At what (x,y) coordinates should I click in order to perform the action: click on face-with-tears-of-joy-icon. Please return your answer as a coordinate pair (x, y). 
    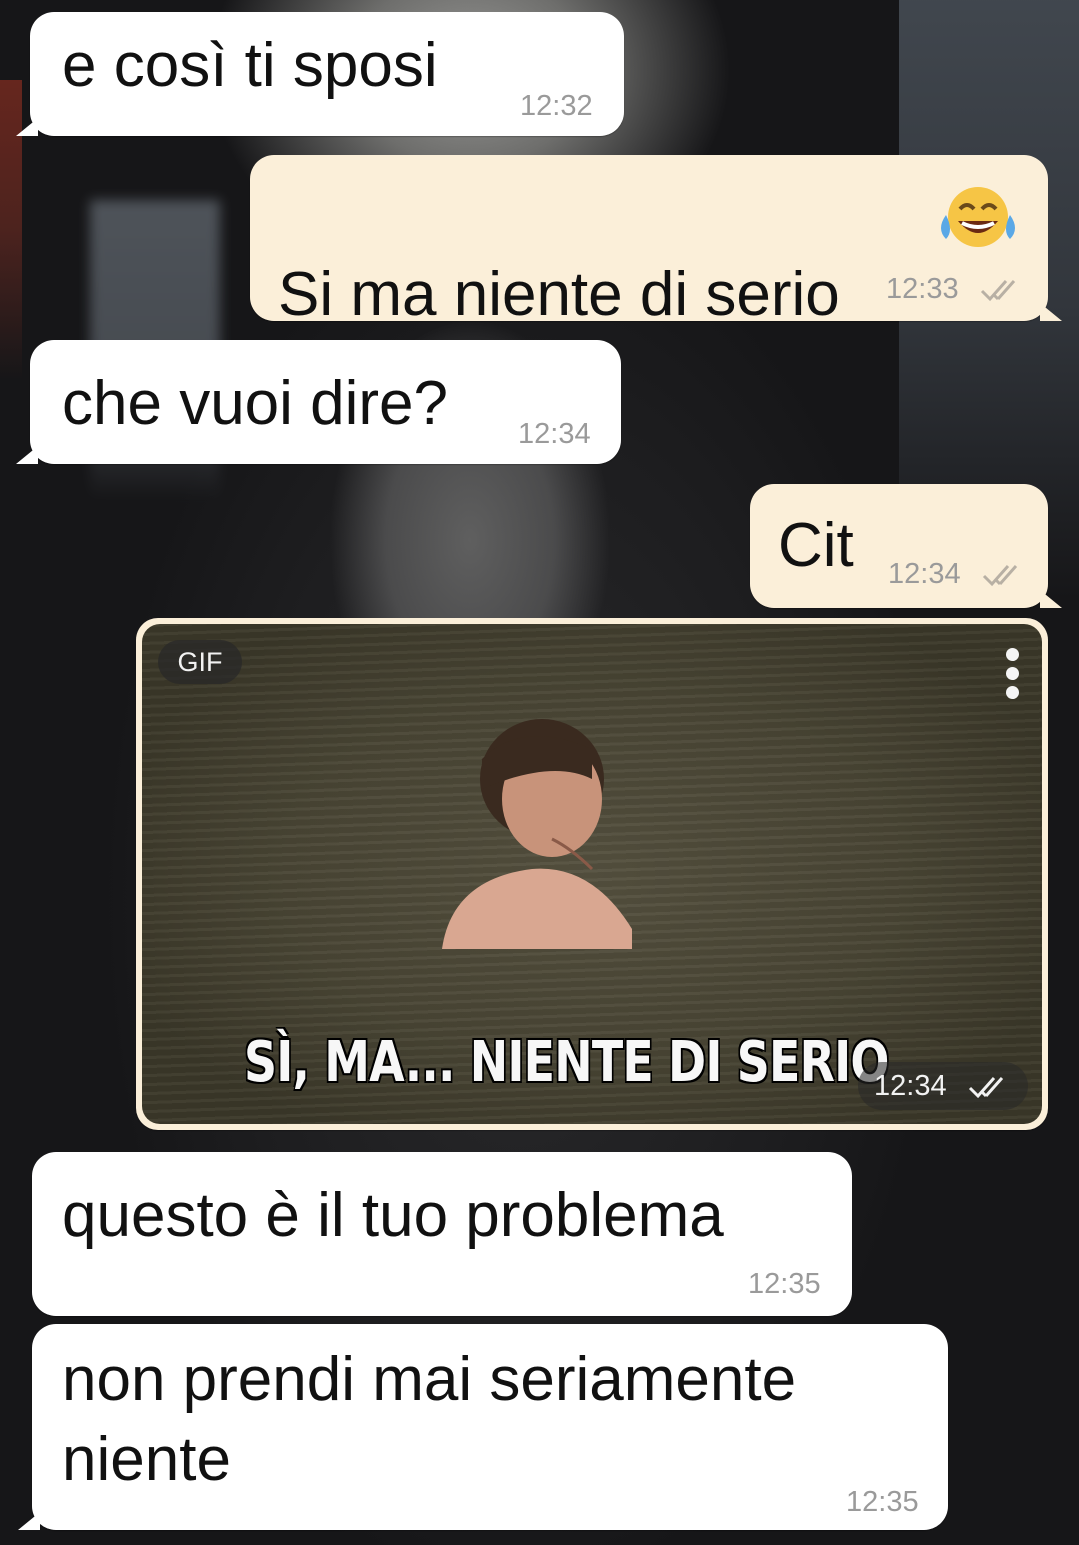
    Looking at the image, I should click on (978, 217).